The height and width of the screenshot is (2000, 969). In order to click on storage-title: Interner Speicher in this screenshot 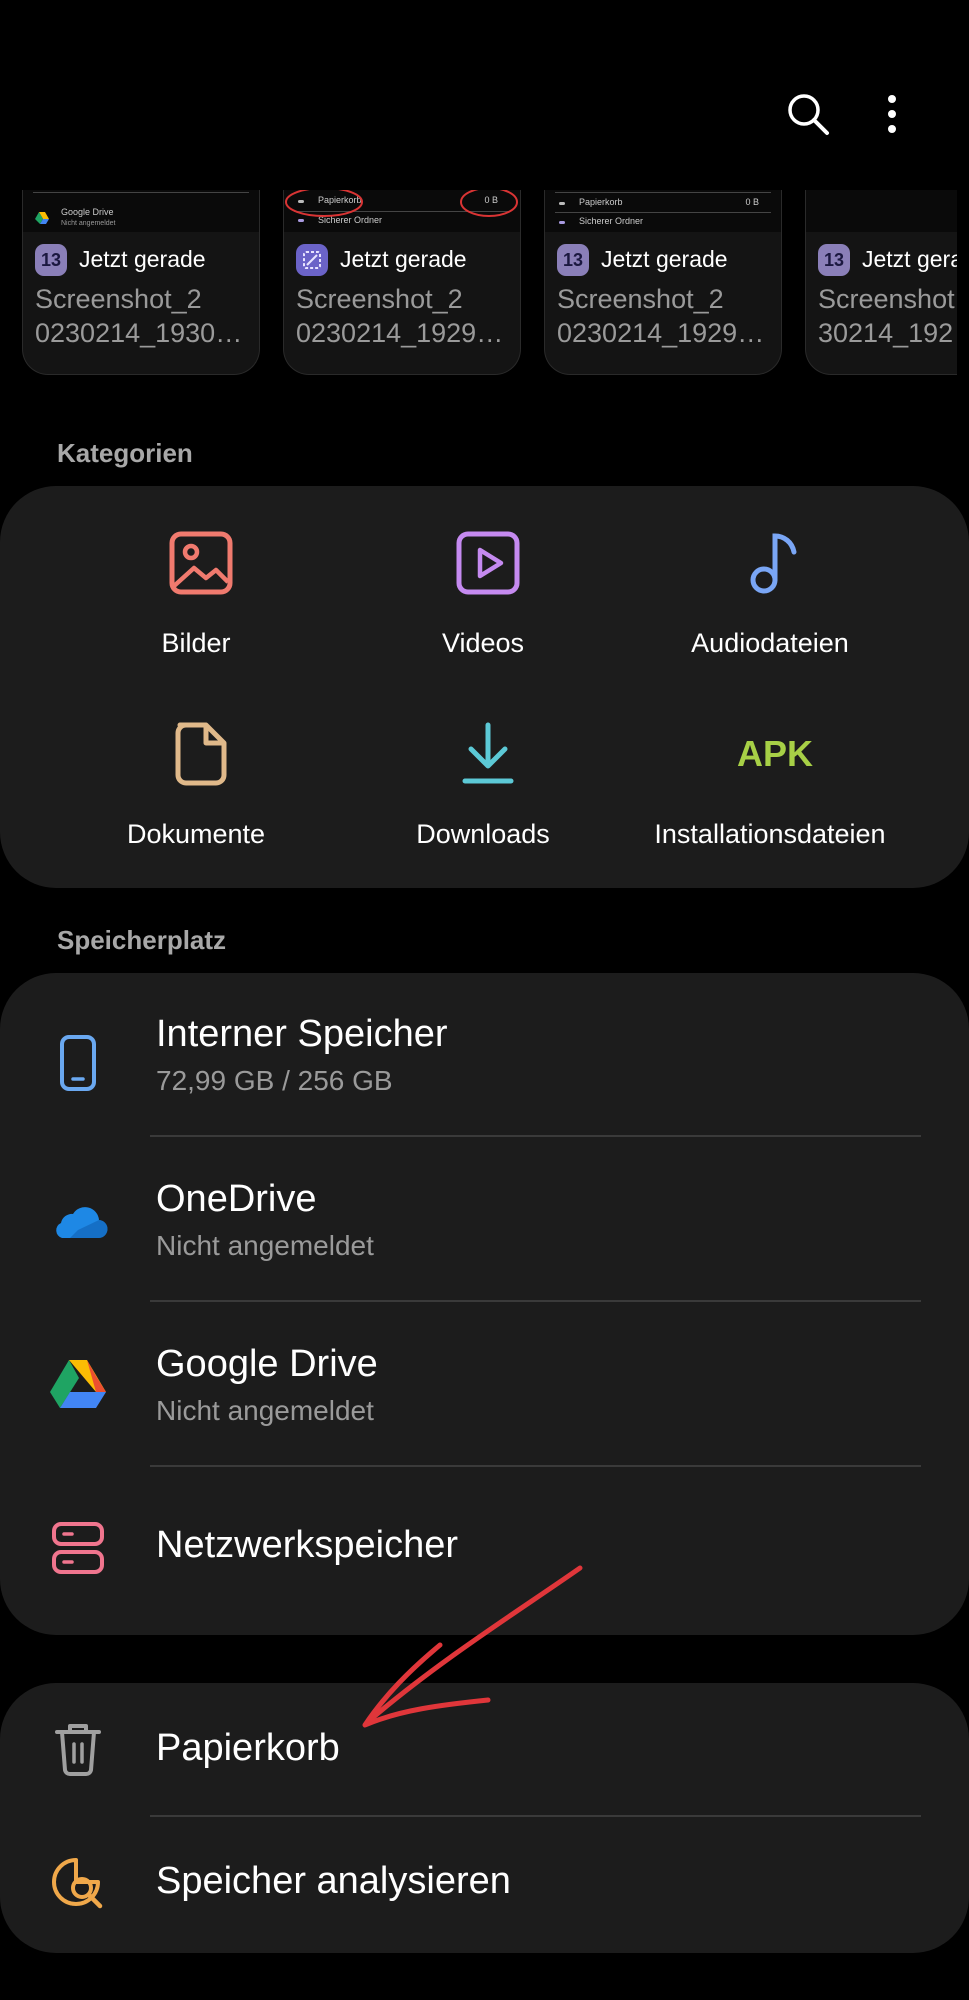, I will do `click(302, 1034)`.